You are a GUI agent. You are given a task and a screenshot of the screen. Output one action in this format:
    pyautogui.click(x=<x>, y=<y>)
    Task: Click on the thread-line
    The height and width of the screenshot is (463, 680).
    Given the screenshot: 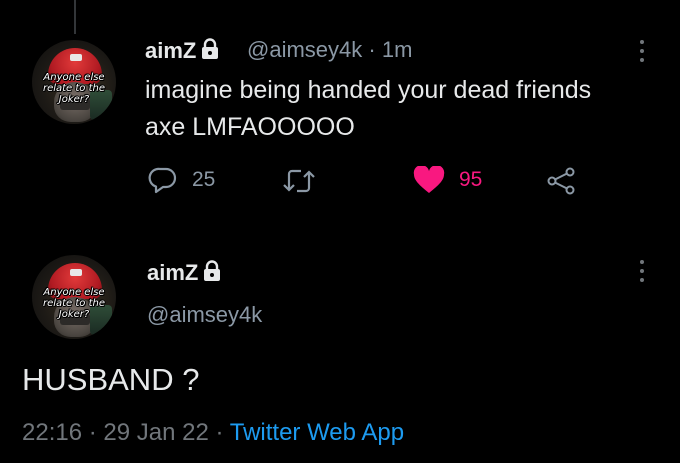 What is the action you would take?
    pyautogui.click(x=75, y=17)
    